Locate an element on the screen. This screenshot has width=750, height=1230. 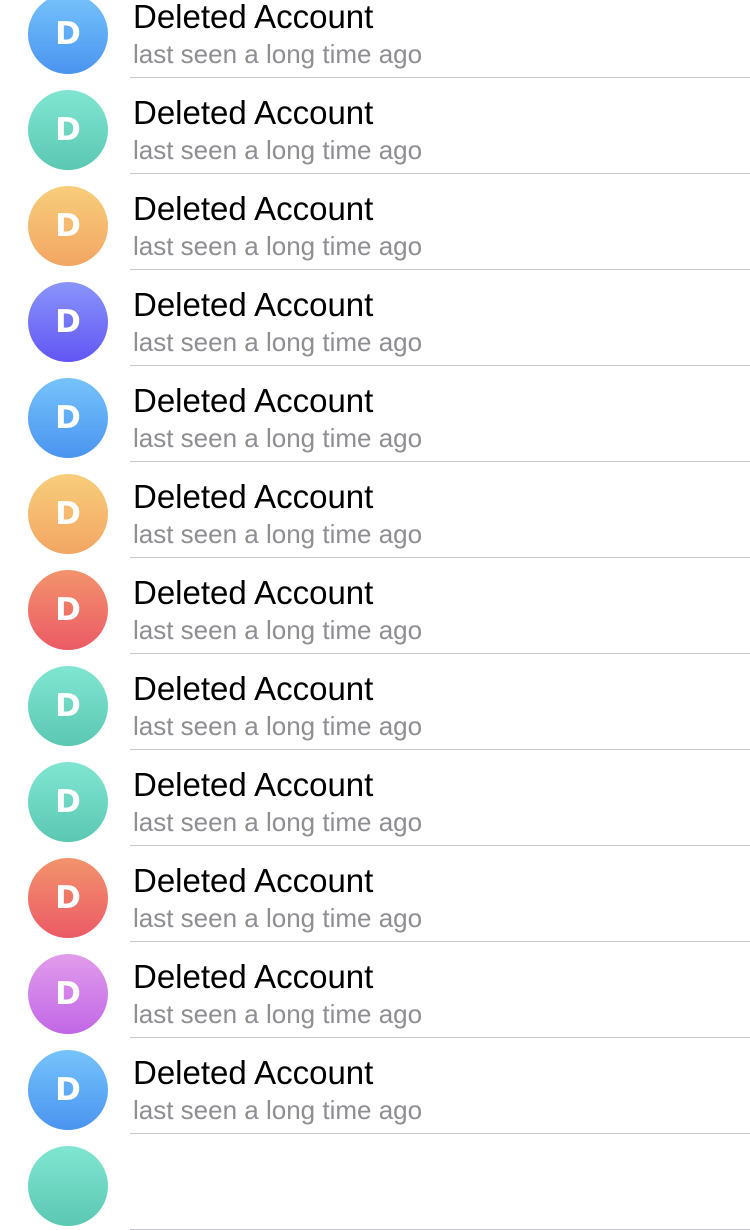
avatar is located at coordinates (68, 1186).